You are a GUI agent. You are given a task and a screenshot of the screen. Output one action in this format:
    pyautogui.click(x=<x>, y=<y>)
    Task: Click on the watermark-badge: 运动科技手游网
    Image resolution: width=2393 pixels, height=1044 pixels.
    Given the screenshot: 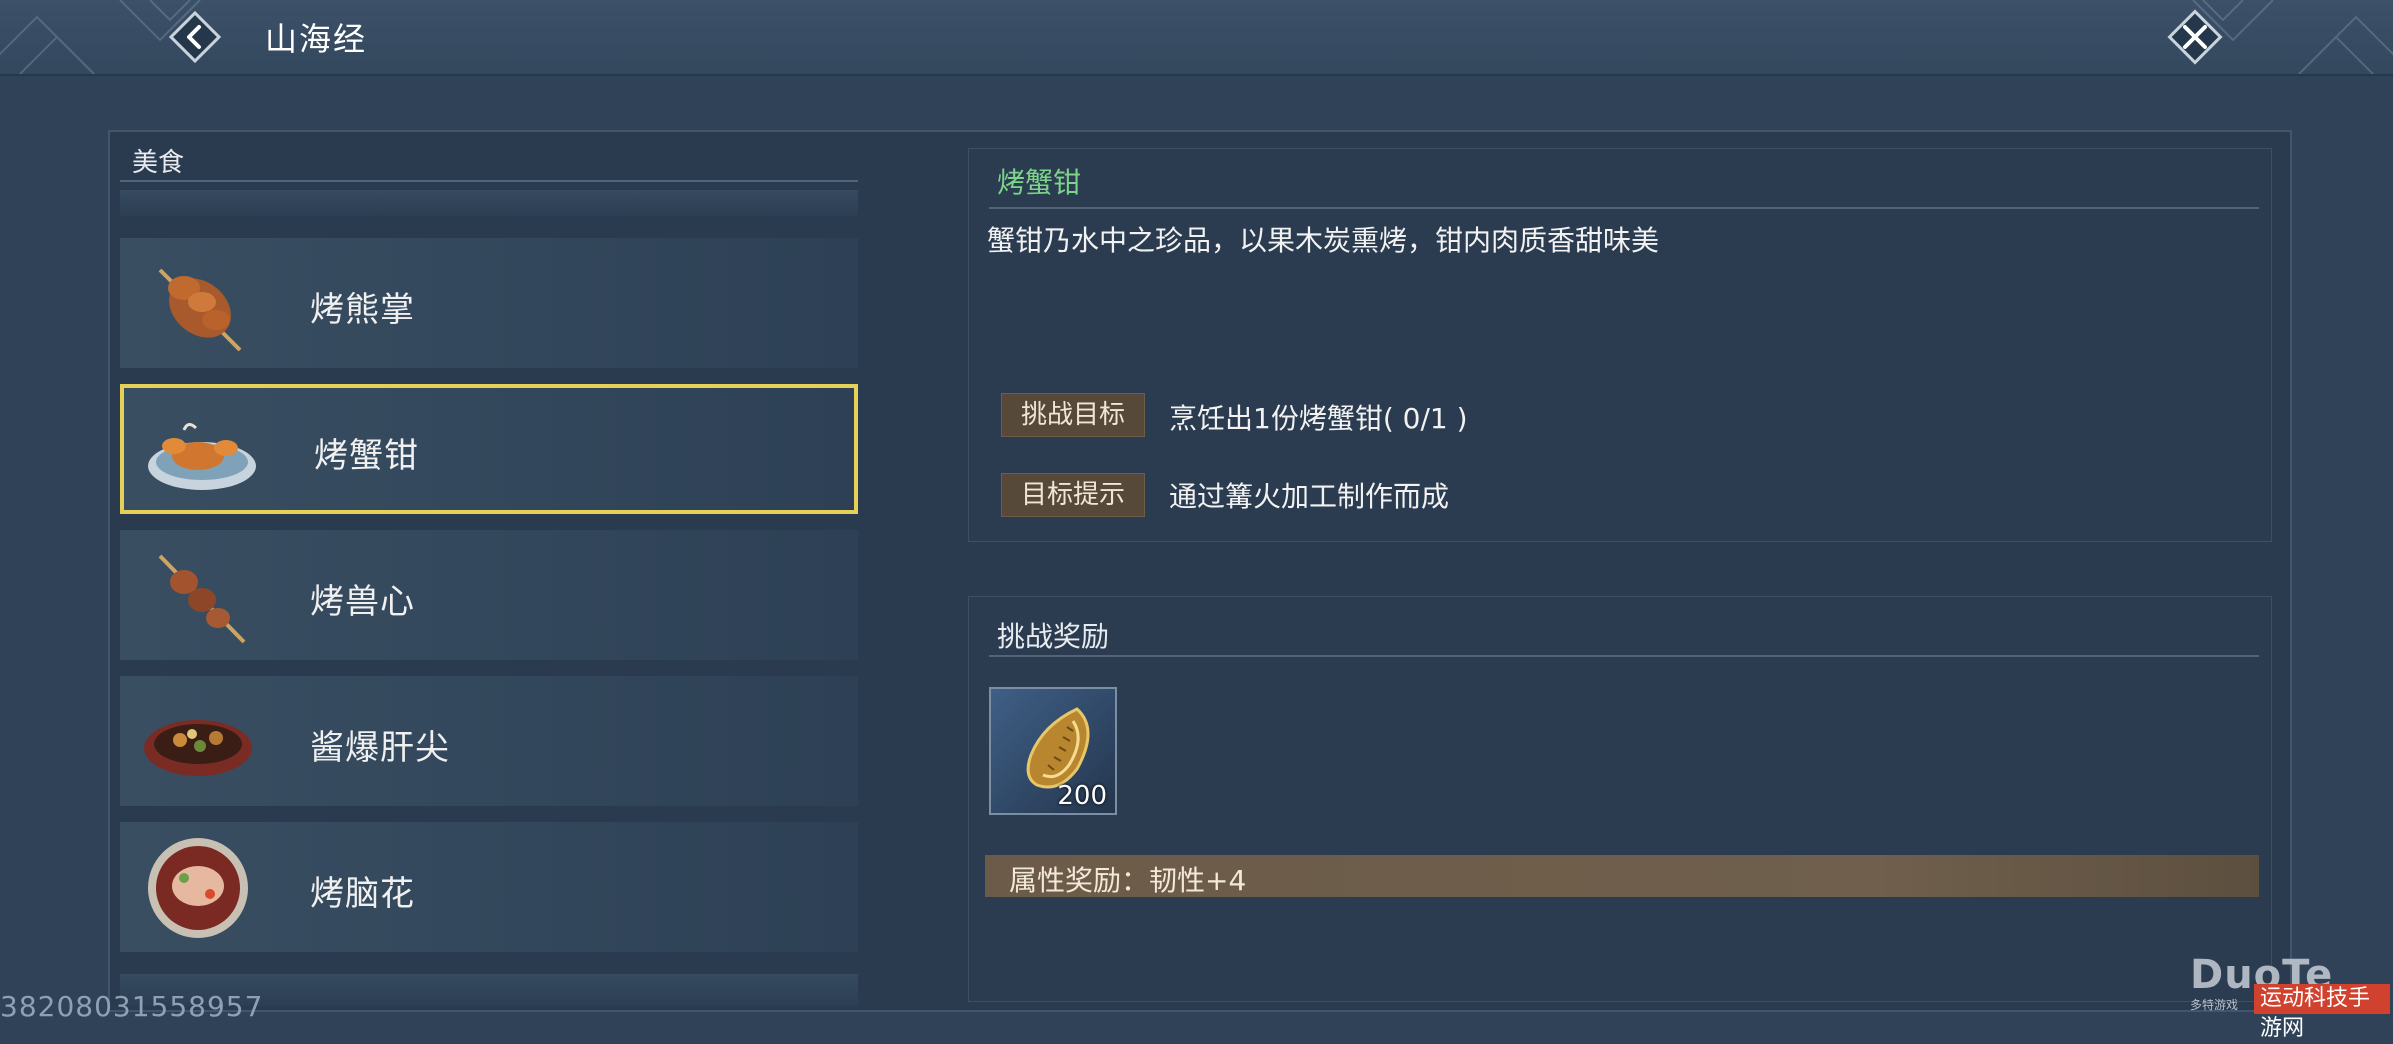 What is the action you would take?
    pyautogui.click(x=2322, y=1012)
    